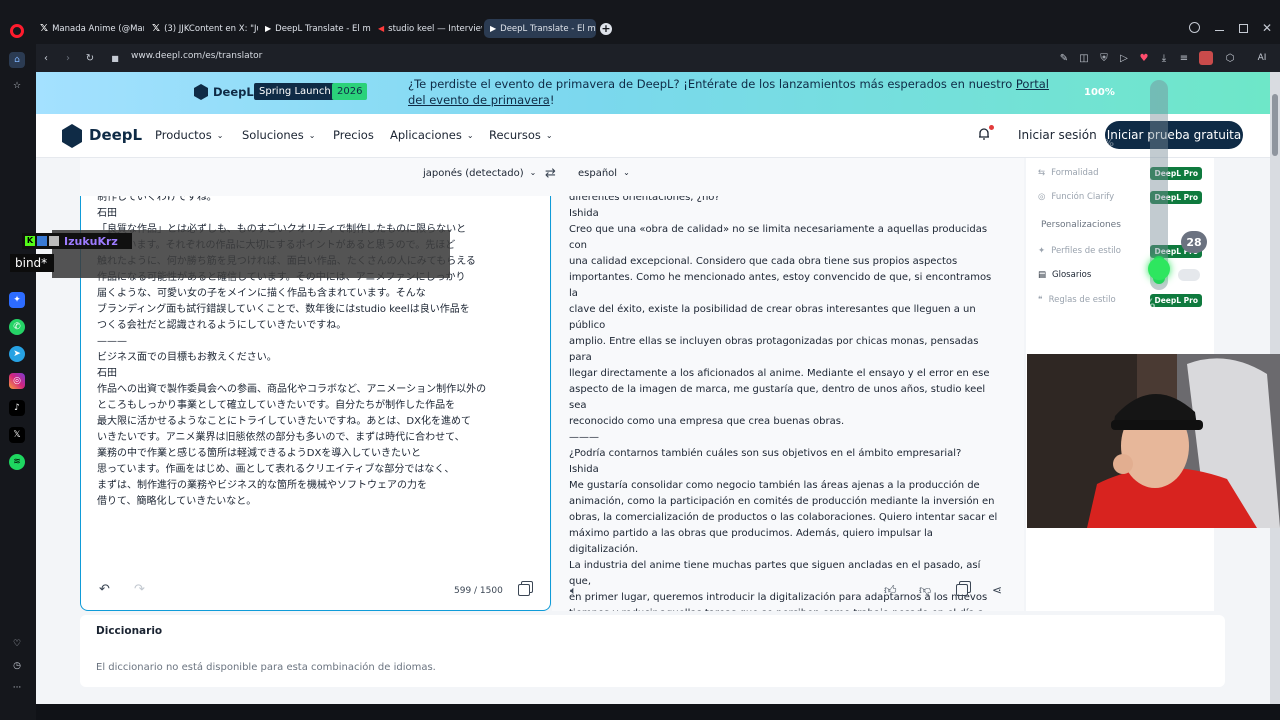 Image resolution: width=1280 pixels, height=720 pixels. What do you see at coordinates (1123, 197) in the screenshot?
I see `option-clarify: ◎ Función Clarify DeepL Pro` at bounding box center [1123, 197].